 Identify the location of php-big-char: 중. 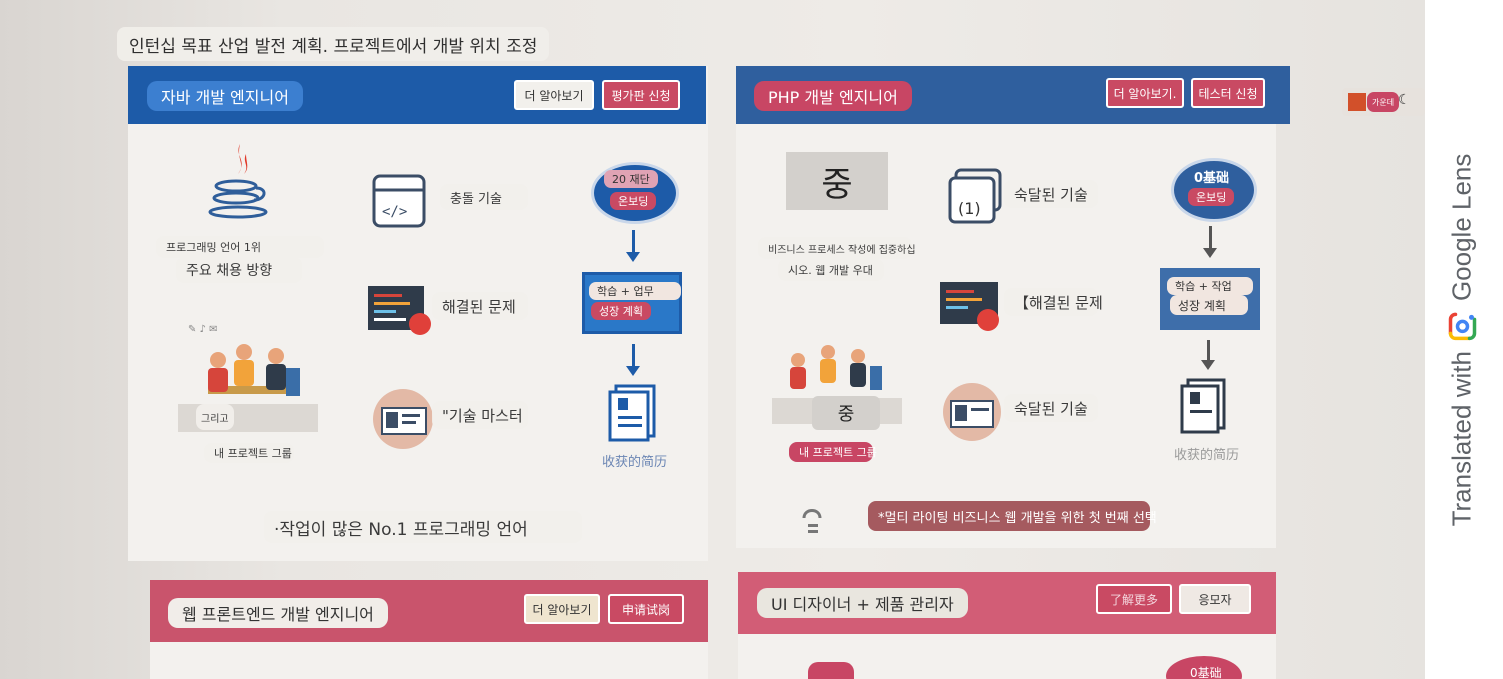
(837, 181).